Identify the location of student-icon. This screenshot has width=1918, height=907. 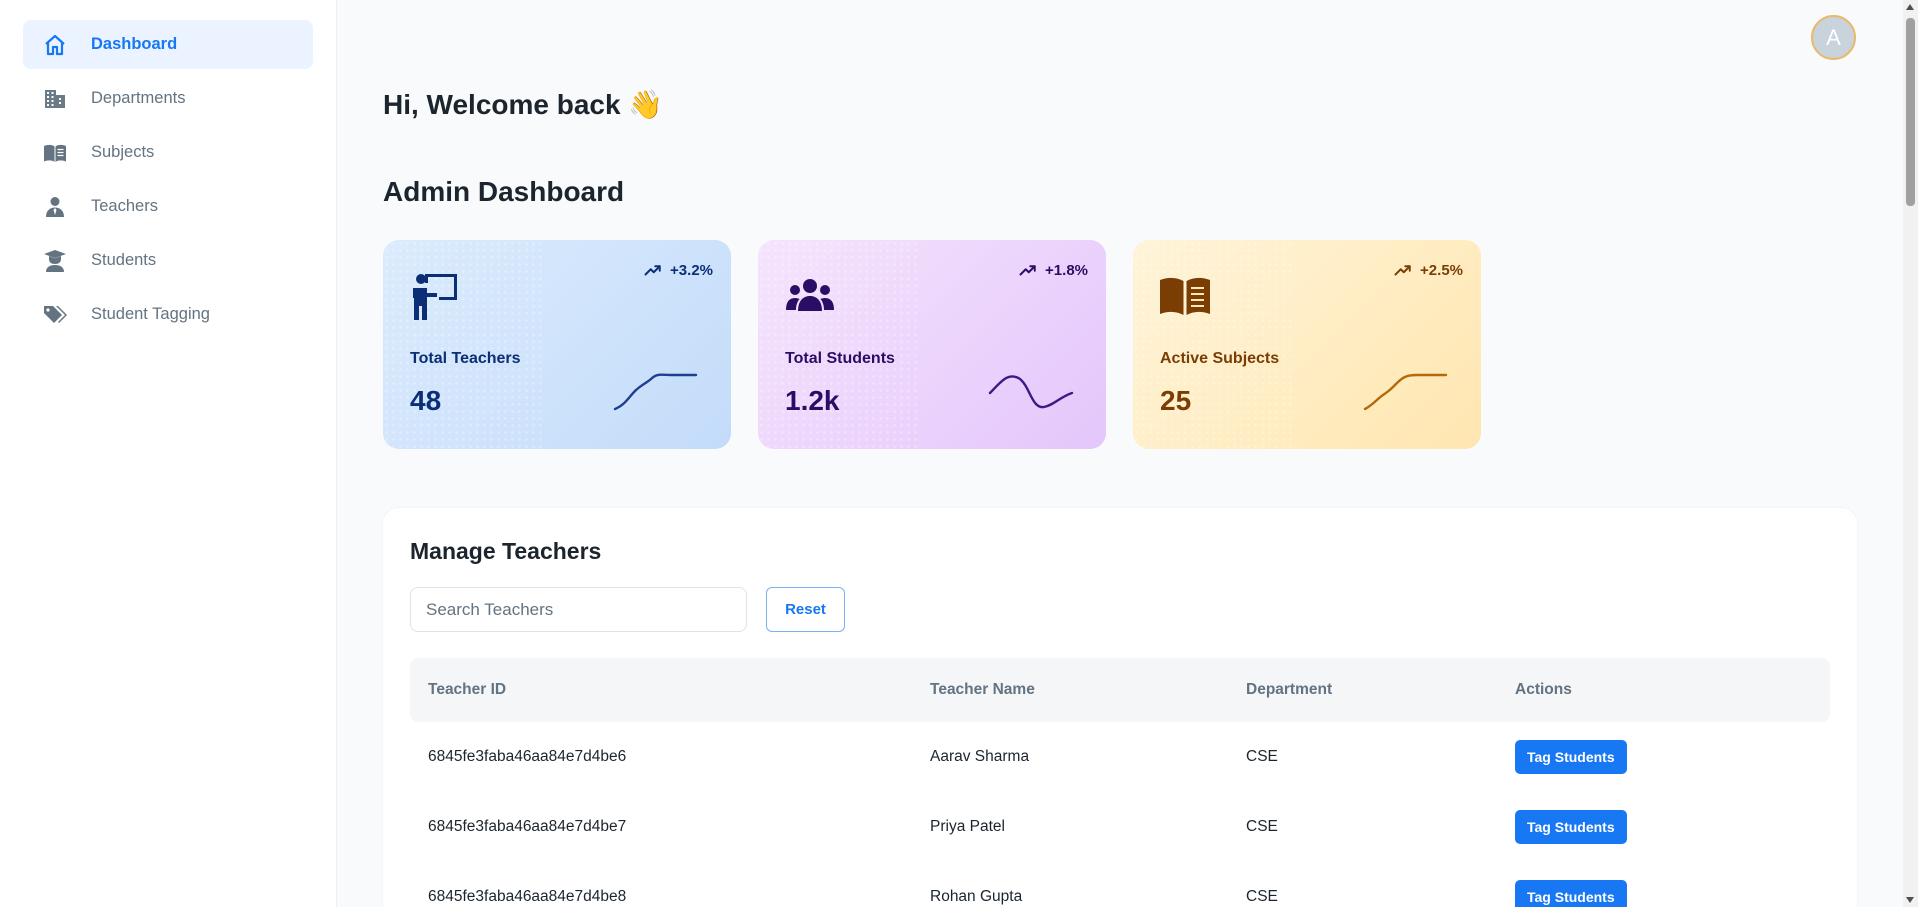
(54, 260).